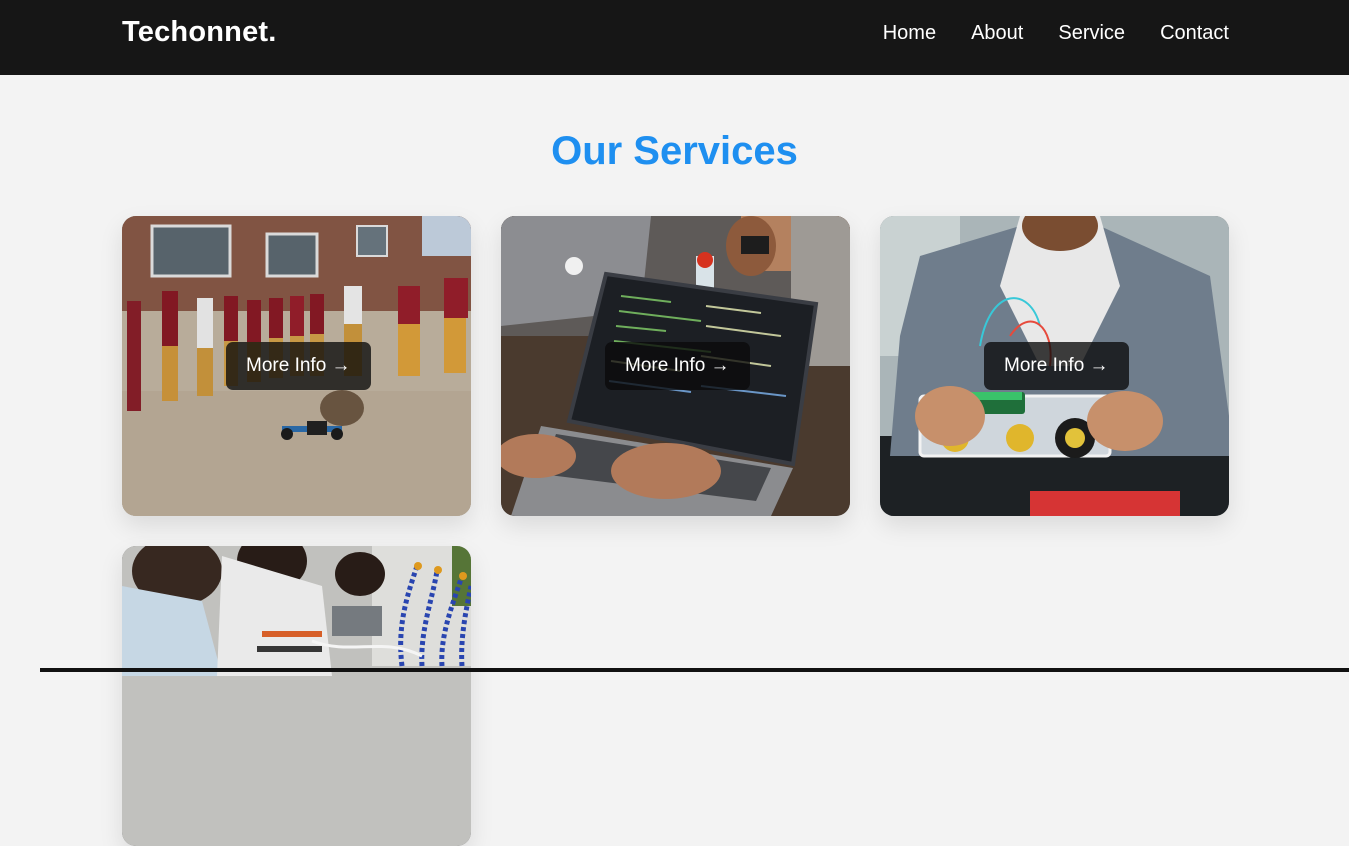 This screenshot has width=1349, height=846. Describe the element at coordinates (199, 32) in the screenshot. I see `site-logo: Techonnet.` at that location.